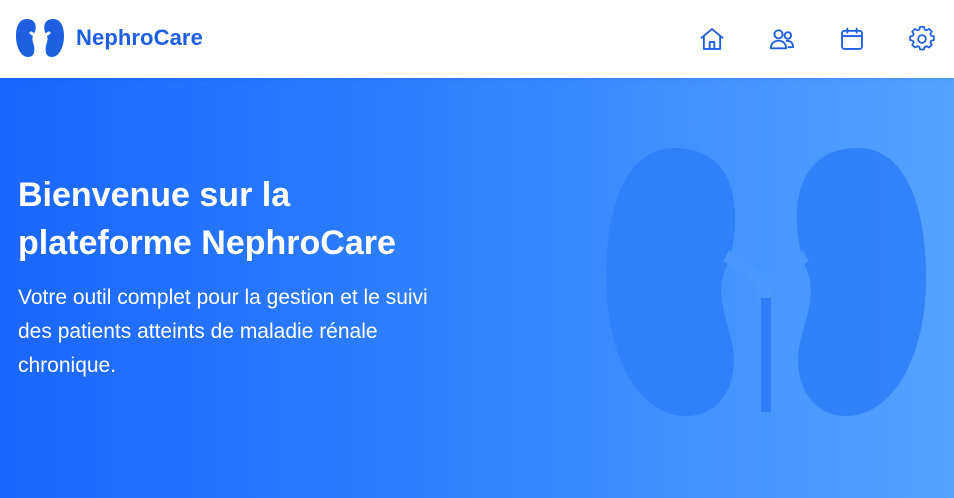  I want to click on nav-patients-button, so click(782, 39).